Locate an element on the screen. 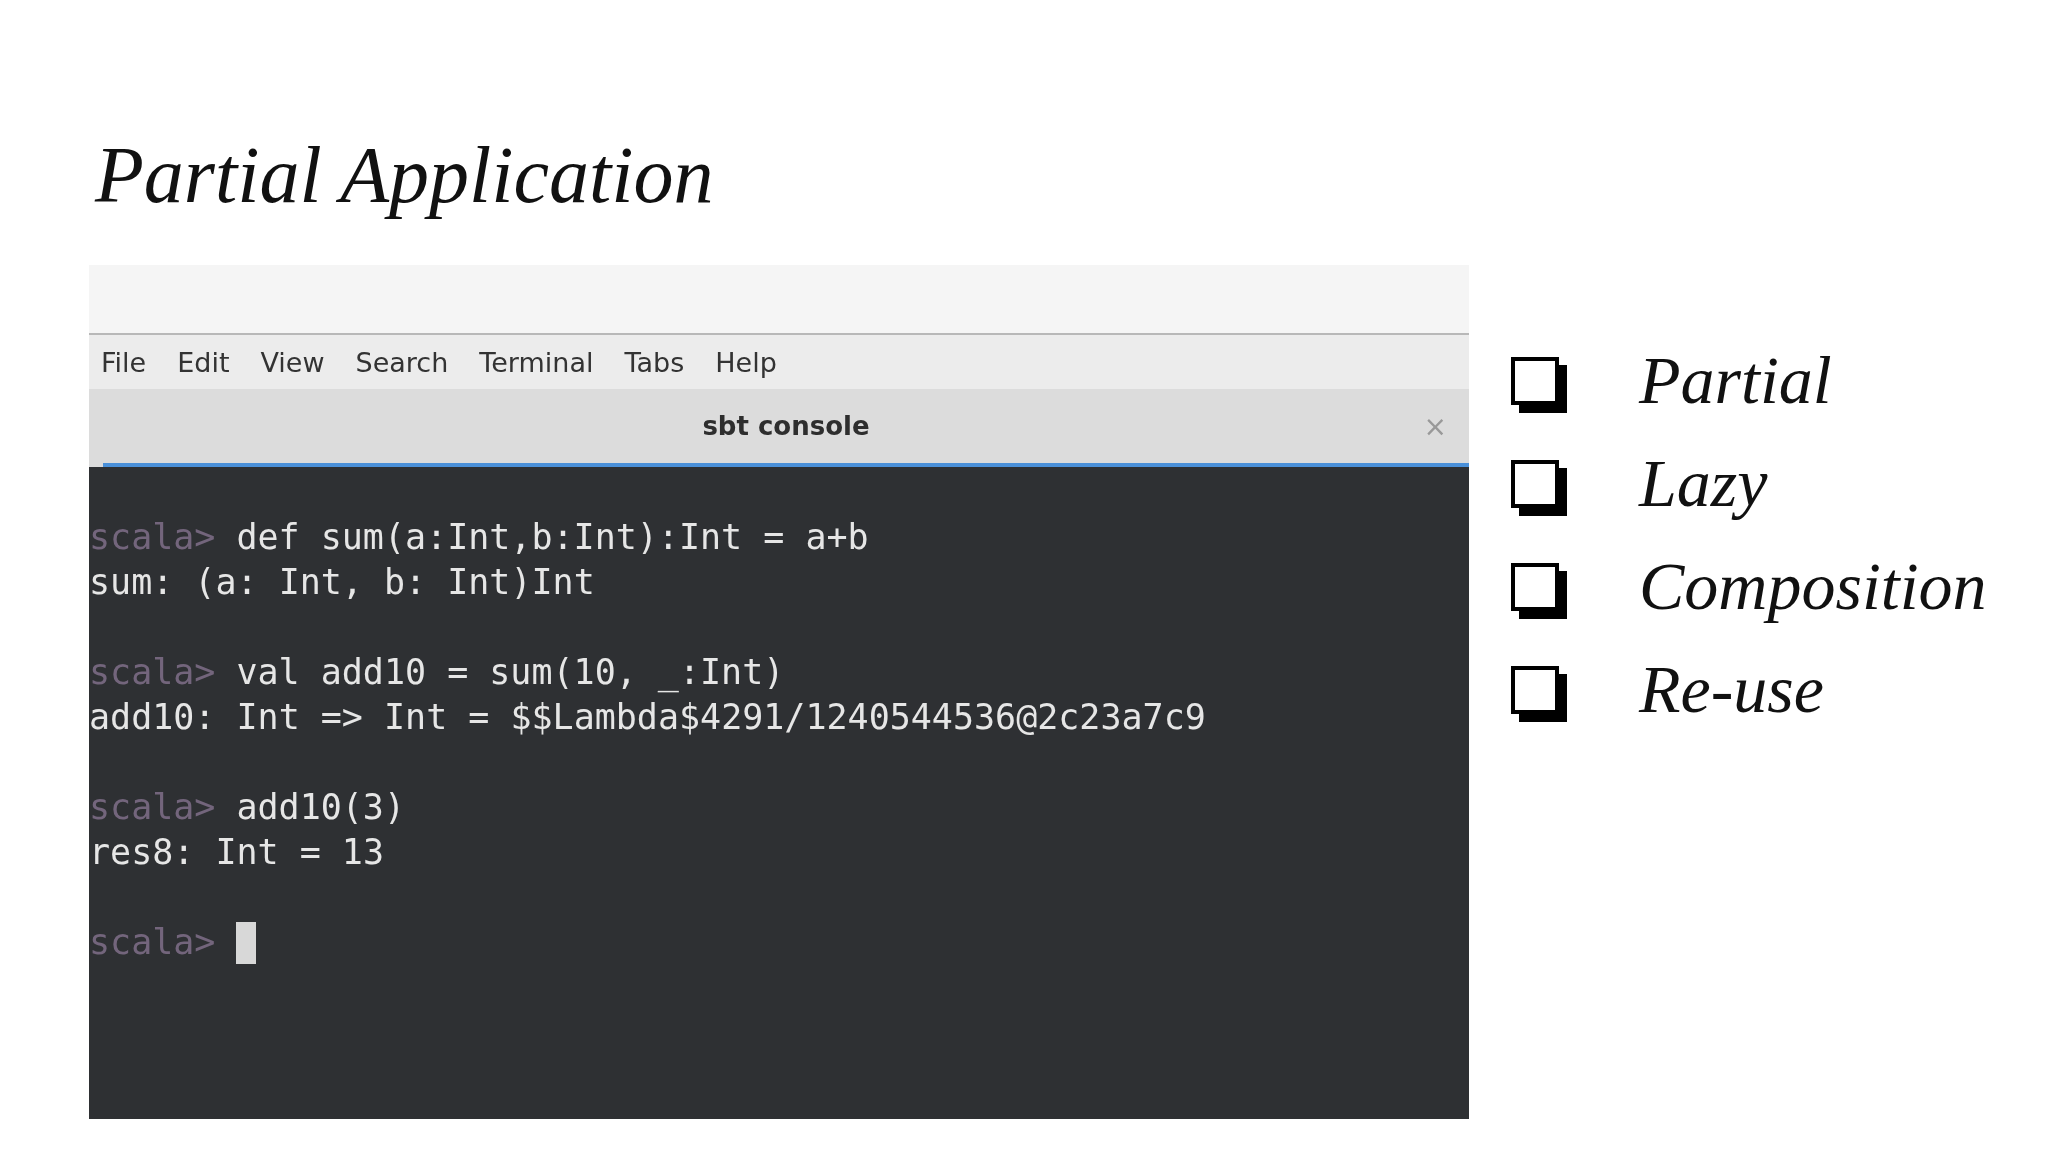 This screenshot has height=1152, width=2048. command: add10(3) is located at coordinates (320, 807).